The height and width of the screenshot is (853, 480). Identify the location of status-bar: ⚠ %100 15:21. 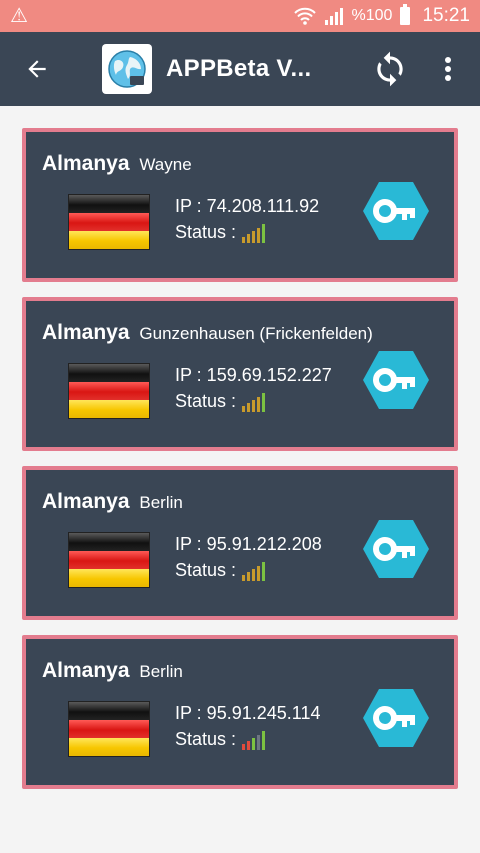
(240, 16).